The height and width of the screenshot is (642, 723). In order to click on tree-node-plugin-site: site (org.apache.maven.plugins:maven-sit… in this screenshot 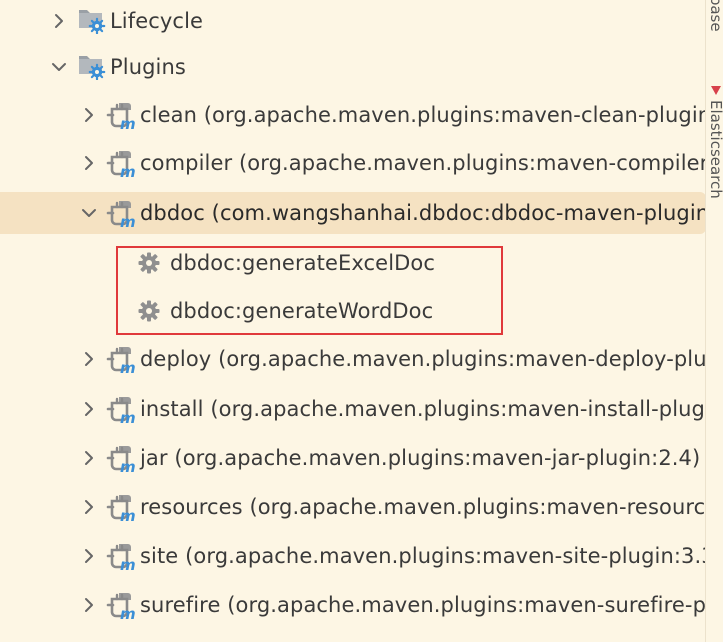, I will do `click(353, 556)`.